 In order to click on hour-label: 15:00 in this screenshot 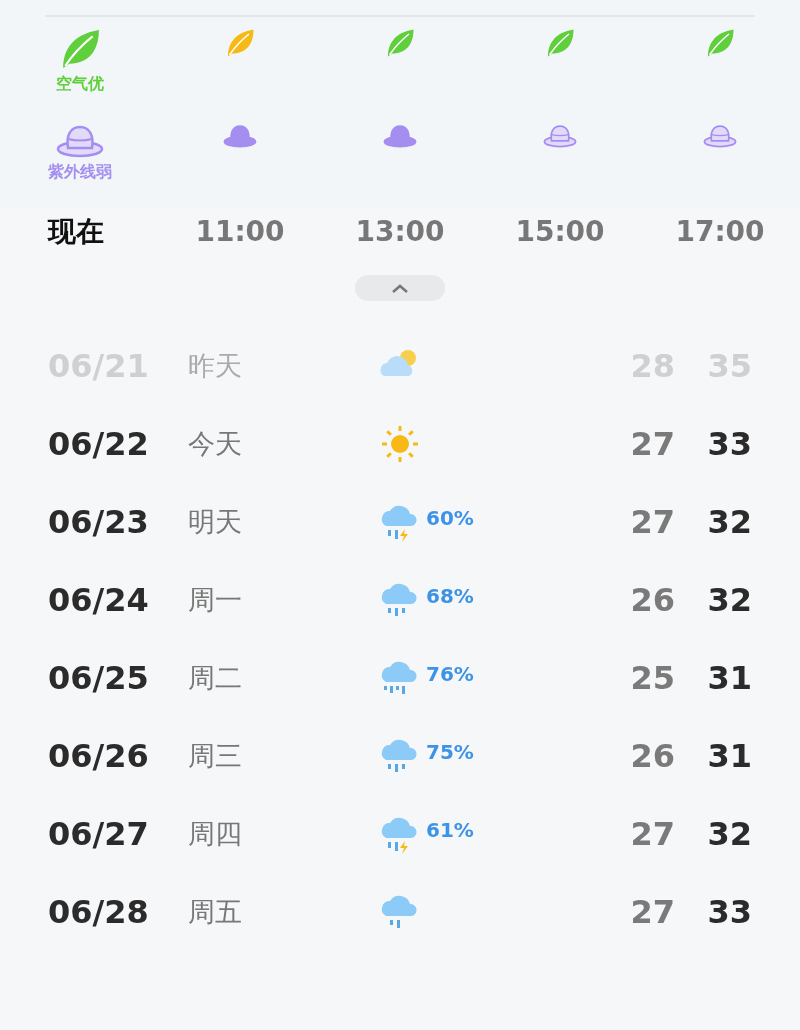, I will do `click(560, 232)`.